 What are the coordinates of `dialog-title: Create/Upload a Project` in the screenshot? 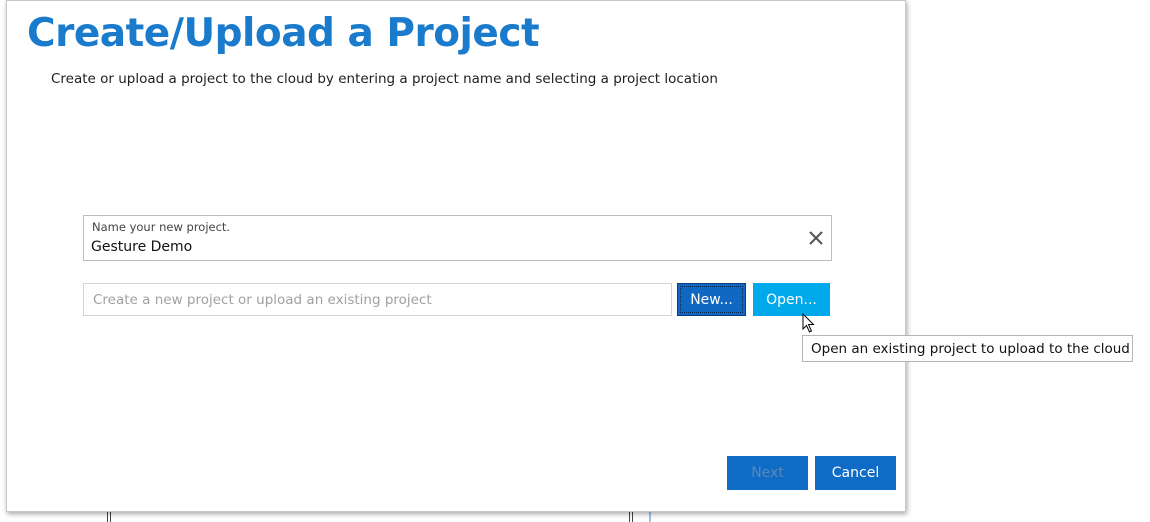 It's located at (283, 33).